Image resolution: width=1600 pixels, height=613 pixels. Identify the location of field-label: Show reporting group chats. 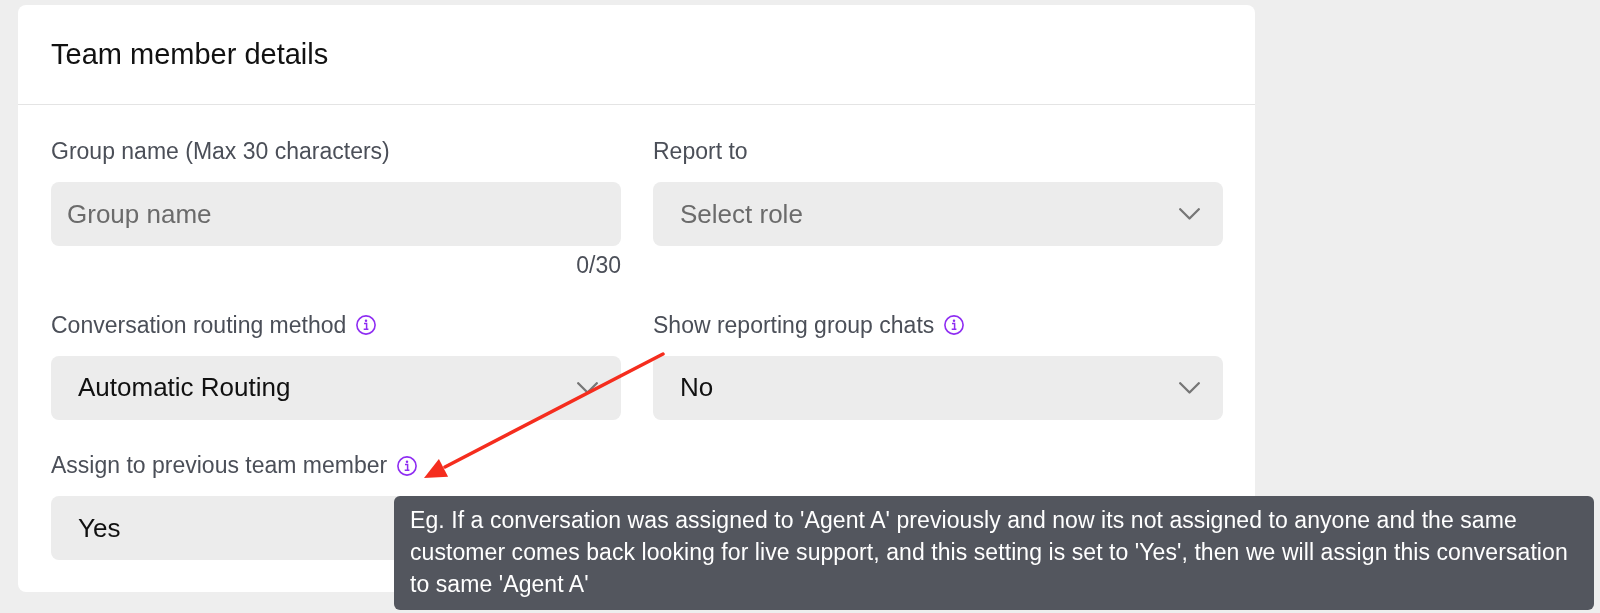
(794, 325).